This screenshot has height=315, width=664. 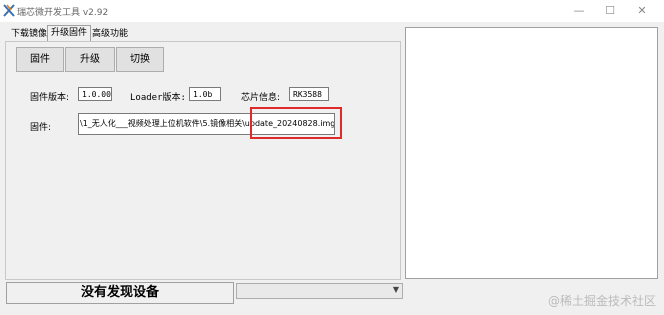 I want to click on chevron-down-icon: ▼, so click(x=396, y=289).